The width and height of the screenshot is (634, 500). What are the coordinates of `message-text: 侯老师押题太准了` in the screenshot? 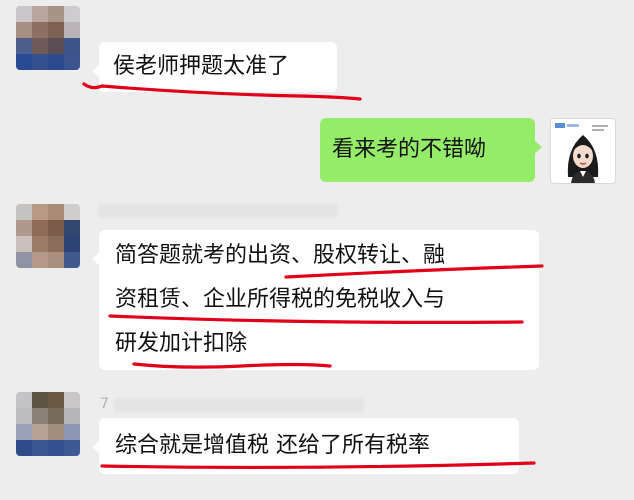 It's located at (201, 66).